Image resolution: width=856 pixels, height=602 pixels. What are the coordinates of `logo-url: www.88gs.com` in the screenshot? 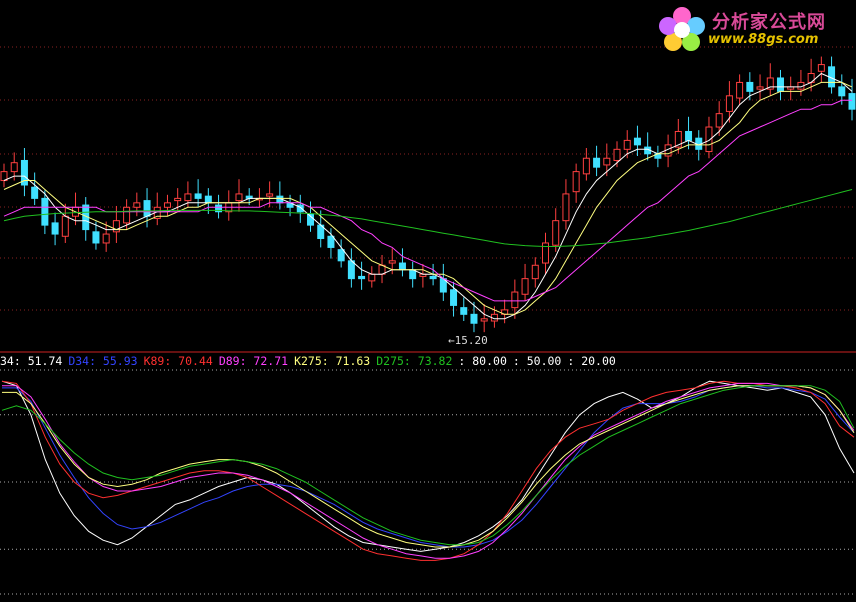 It's located at (763, 39).